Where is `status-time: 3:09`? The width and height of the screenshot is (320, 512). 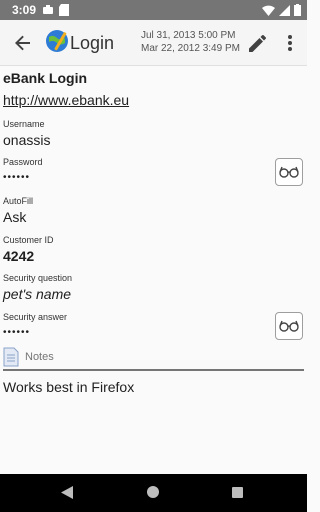
status-time: 3:09 is located at coordinates (24, 10).